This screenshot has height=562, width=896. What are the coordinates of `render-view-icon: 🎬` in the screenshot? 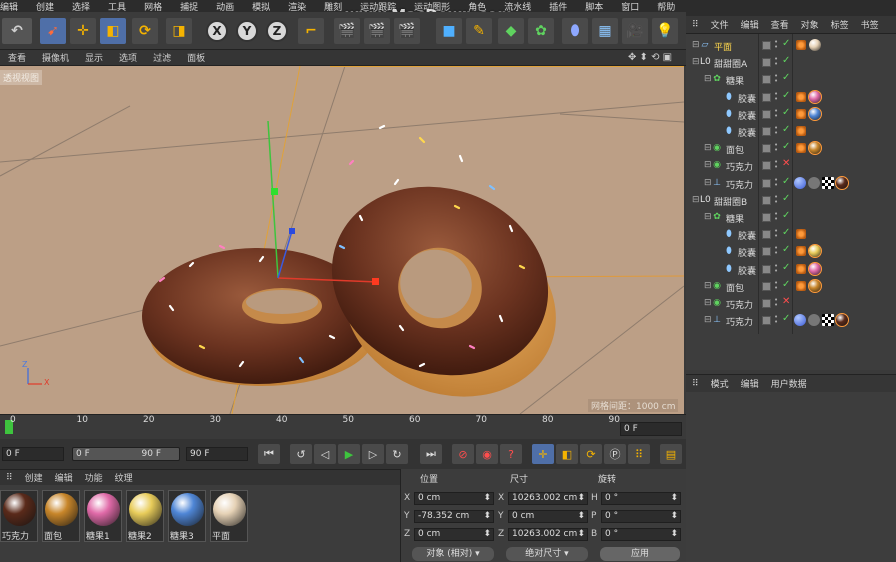 It's located at (347, 31).